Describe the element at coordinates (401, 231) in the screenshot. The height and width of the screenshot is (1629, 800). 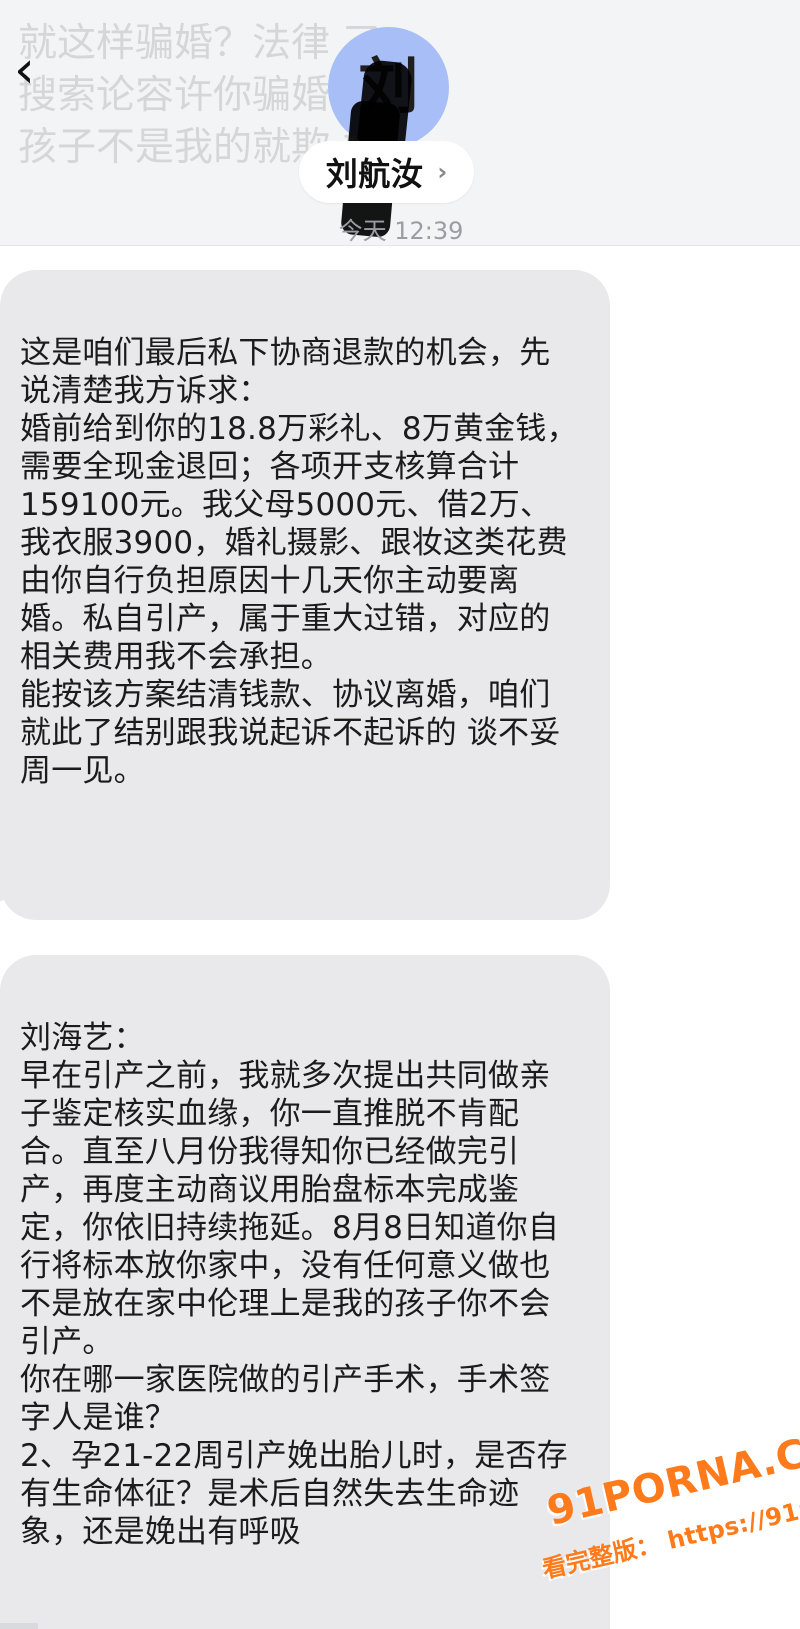
I see `message-timestamp: 今天 12:39` at that location.